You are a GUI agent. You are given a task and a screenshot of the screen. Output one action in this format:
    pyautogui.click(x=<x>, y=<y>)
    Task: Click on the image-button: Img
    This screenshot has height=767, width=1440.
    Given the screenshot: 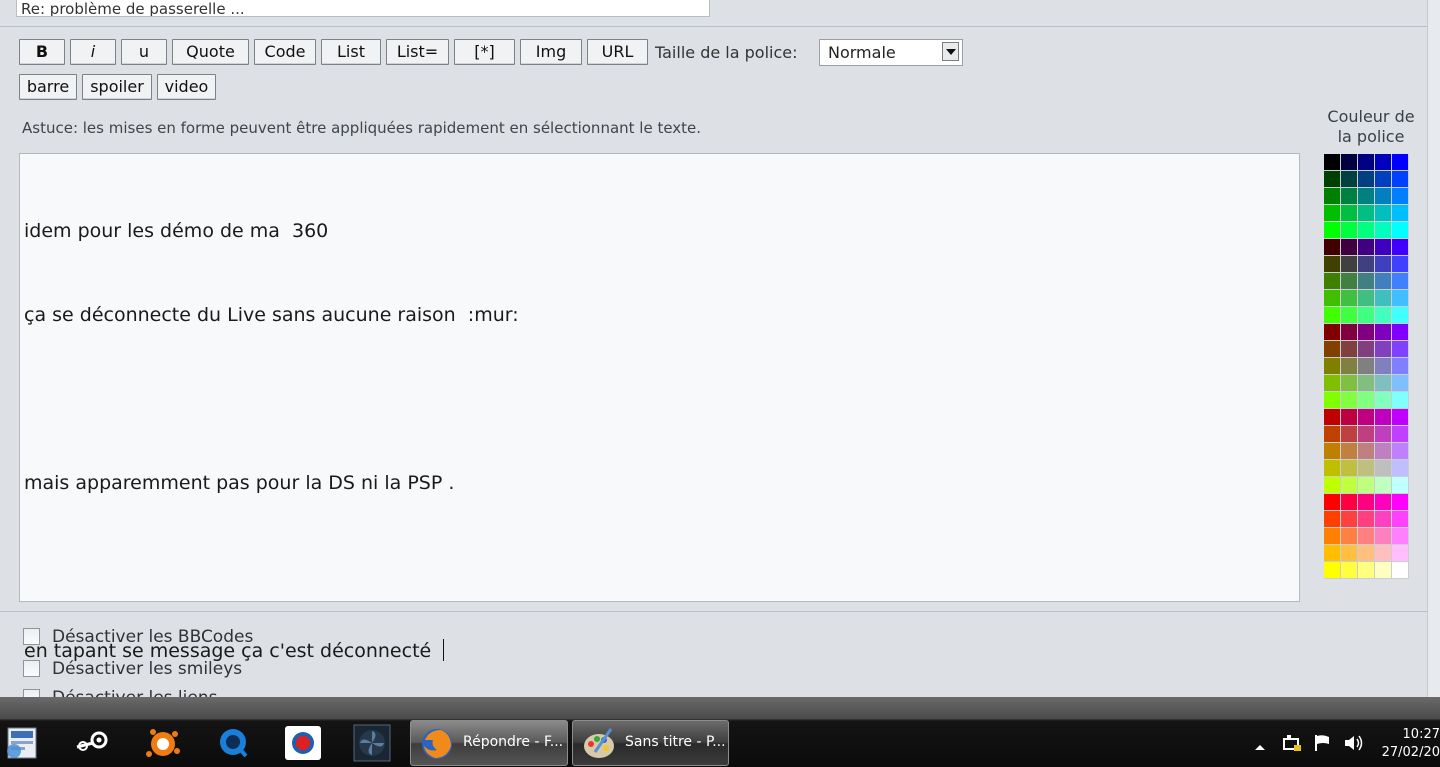 What is the action you would take?
    pyautogui.click(x=551, y=52)
    